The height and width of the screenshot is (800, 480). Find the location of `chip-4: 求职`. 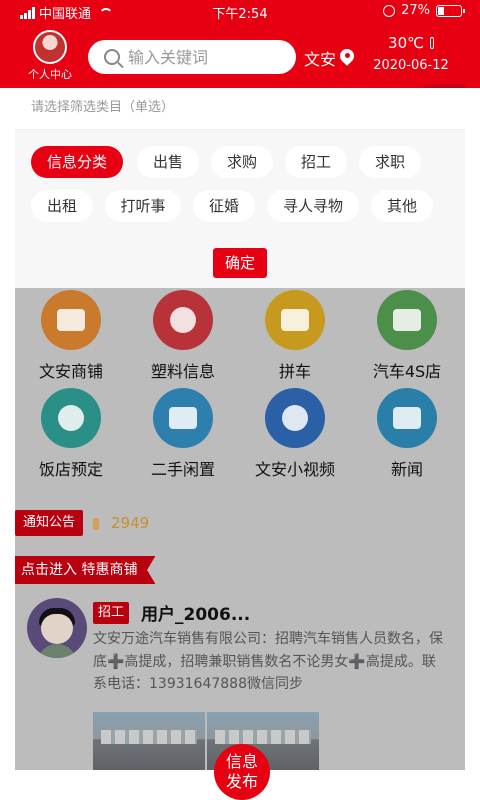

chip-4: 求职 is located at coordinates (390, 162).